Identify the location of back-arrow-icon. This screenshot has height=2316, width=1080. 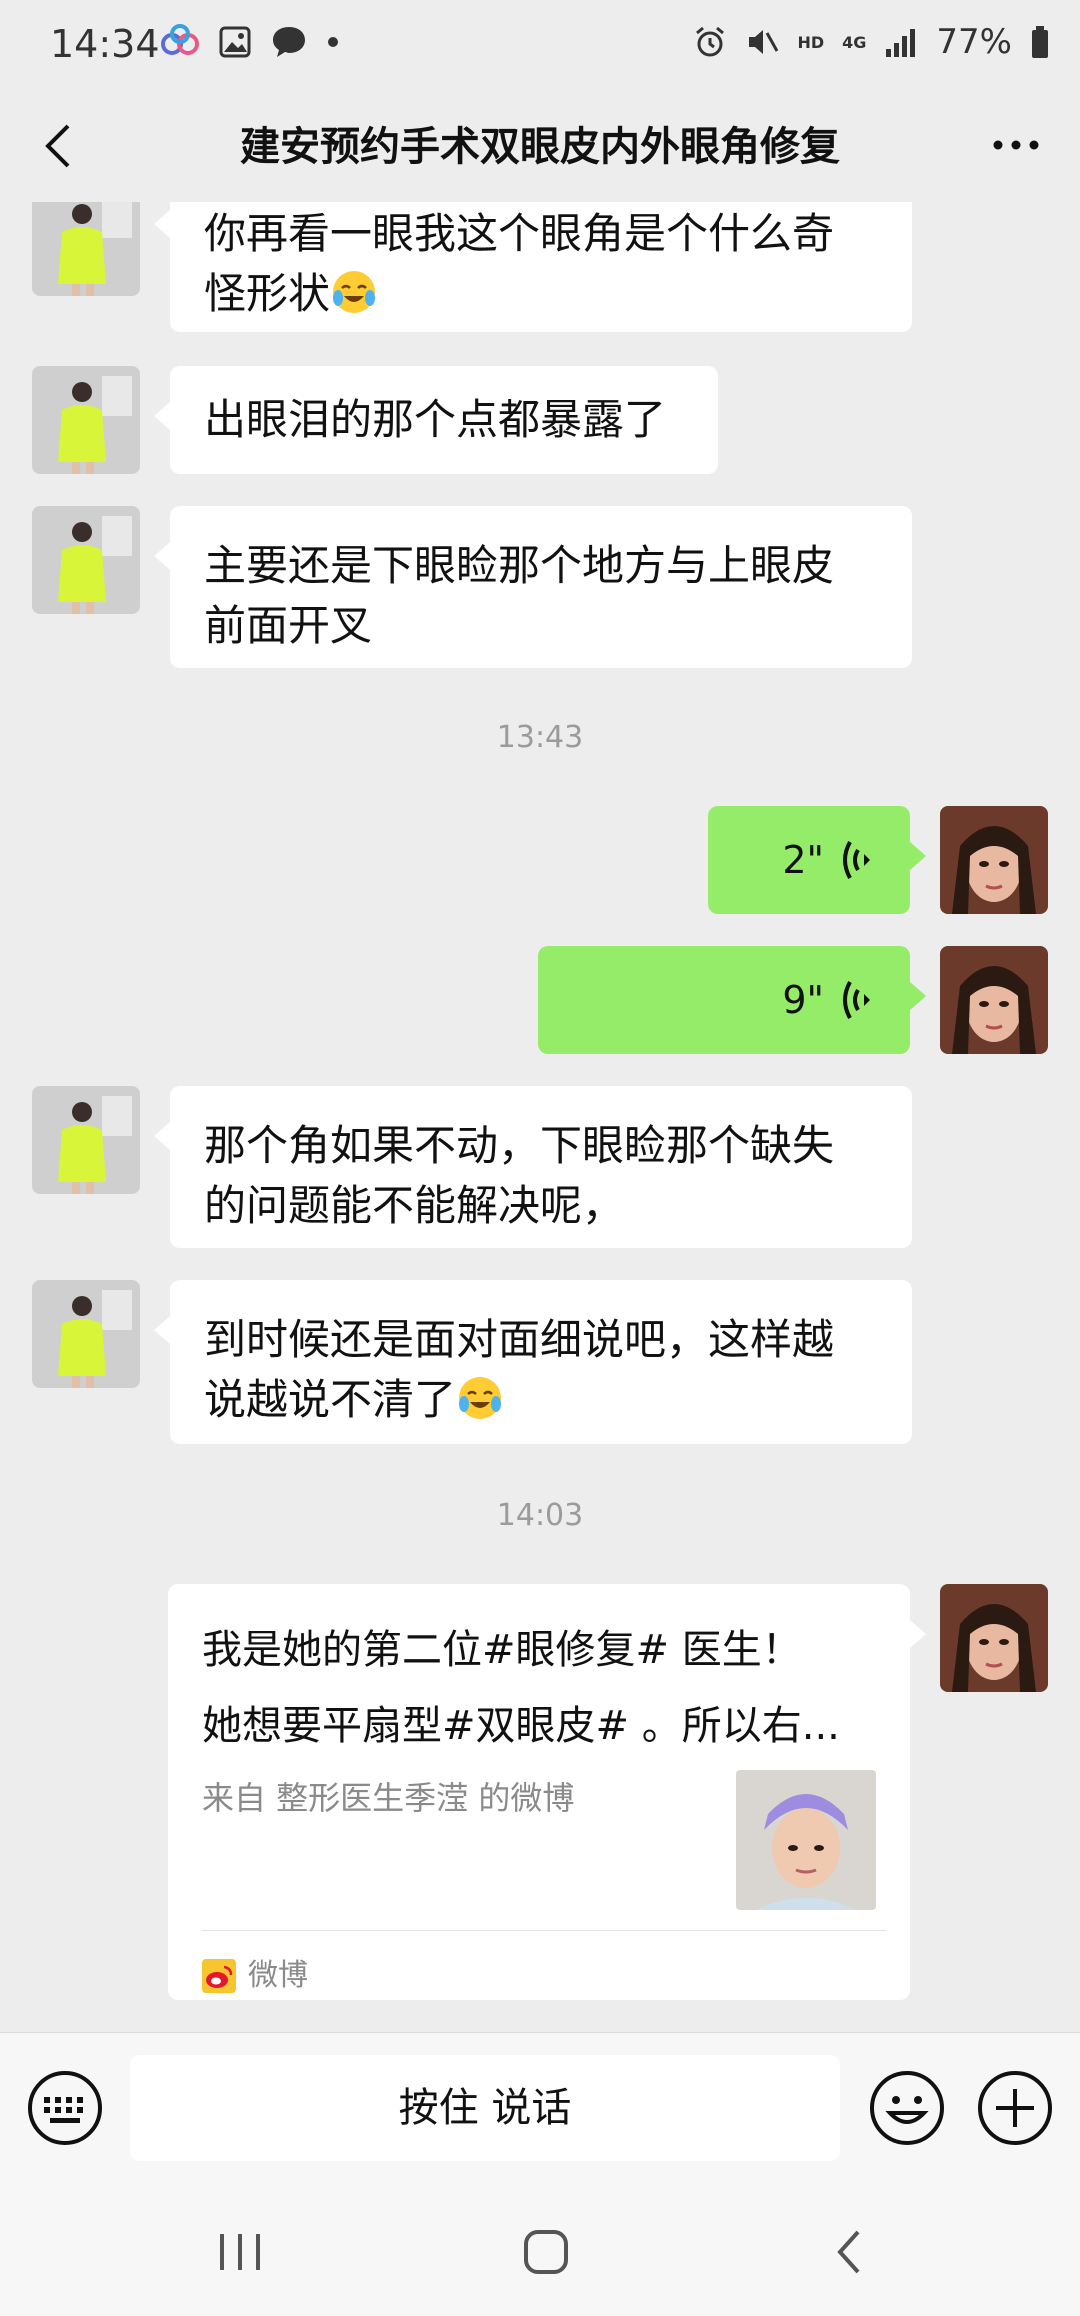
(60, 146).